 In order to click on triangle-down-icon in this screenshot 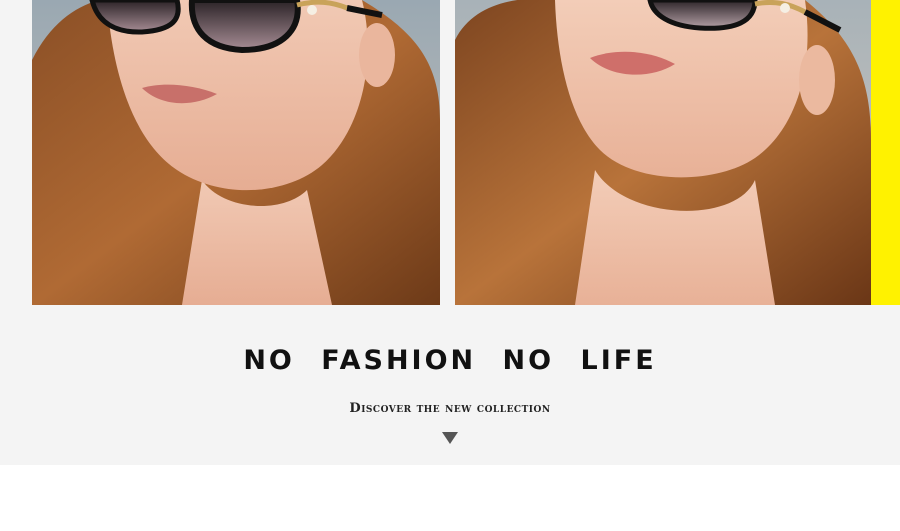, I will do `click(450, 438)`.